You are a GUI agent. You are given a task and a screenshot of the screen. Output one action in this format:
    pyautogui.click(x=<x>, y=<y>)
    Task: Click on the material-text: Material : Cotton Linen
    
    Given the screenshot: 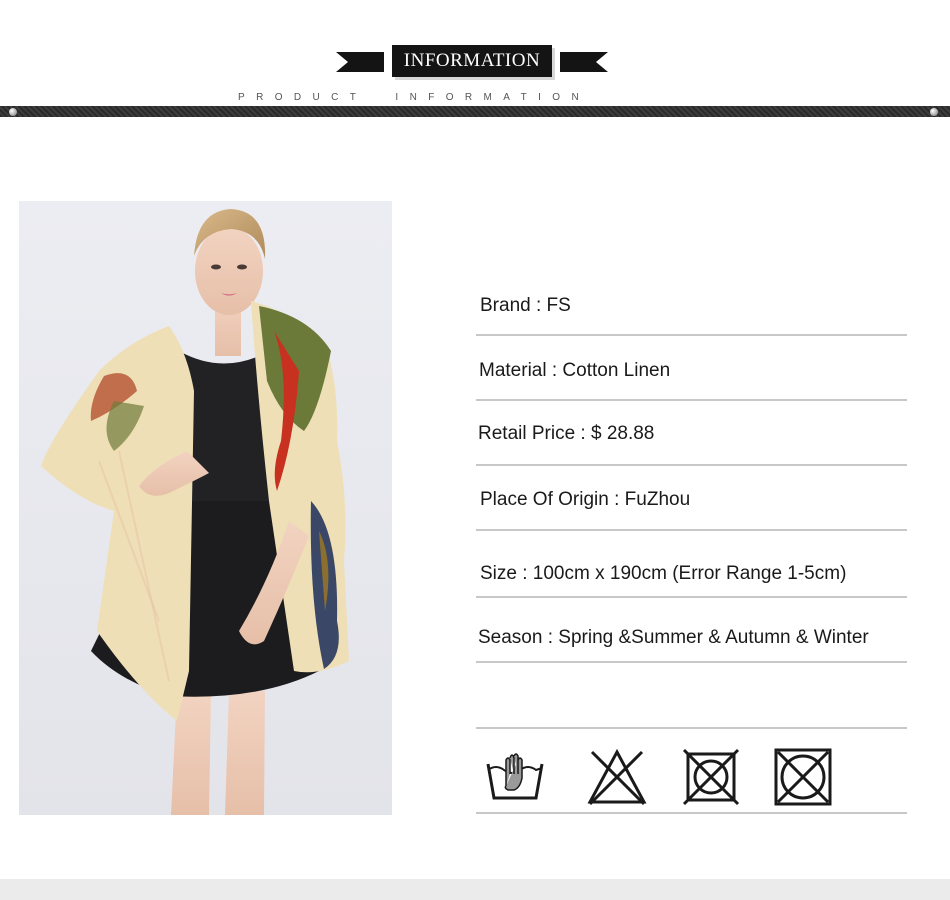 What is the action you would take?
    pyautogui.click(x=575, y=370)
    